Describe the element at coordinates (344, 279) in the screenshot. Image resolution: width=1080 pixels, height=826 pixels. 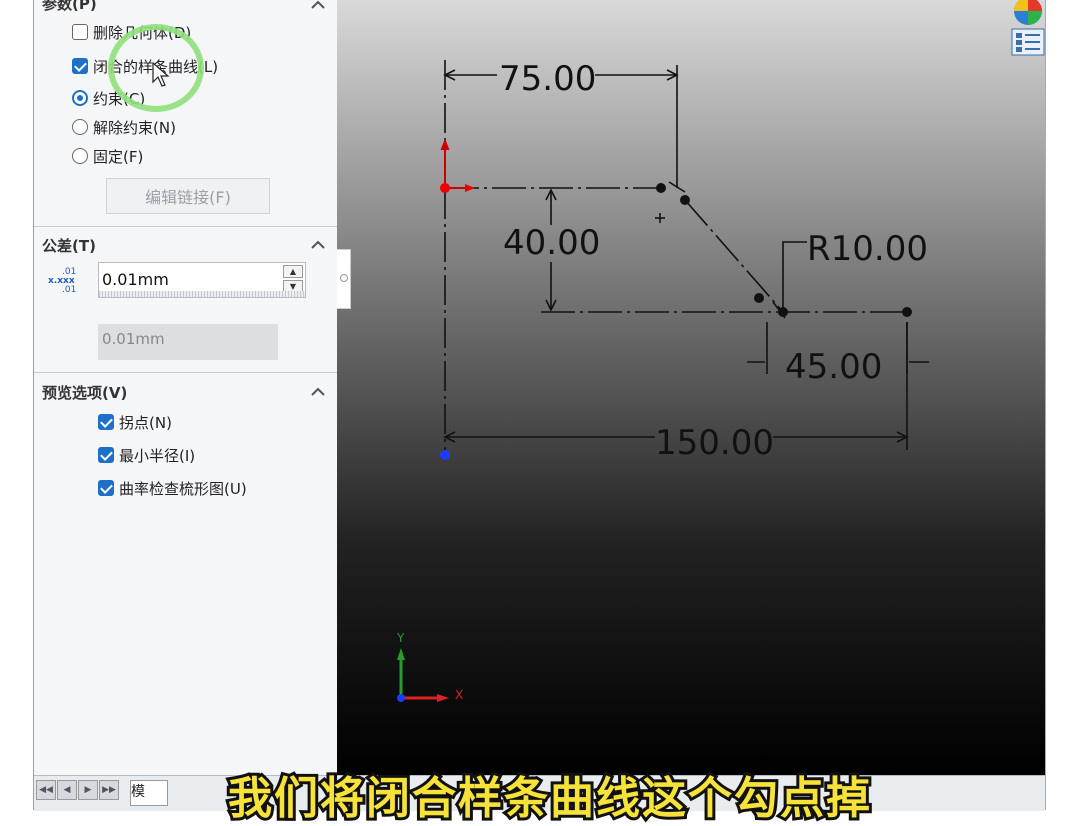
I see `panel-collapse-handle` at that location.